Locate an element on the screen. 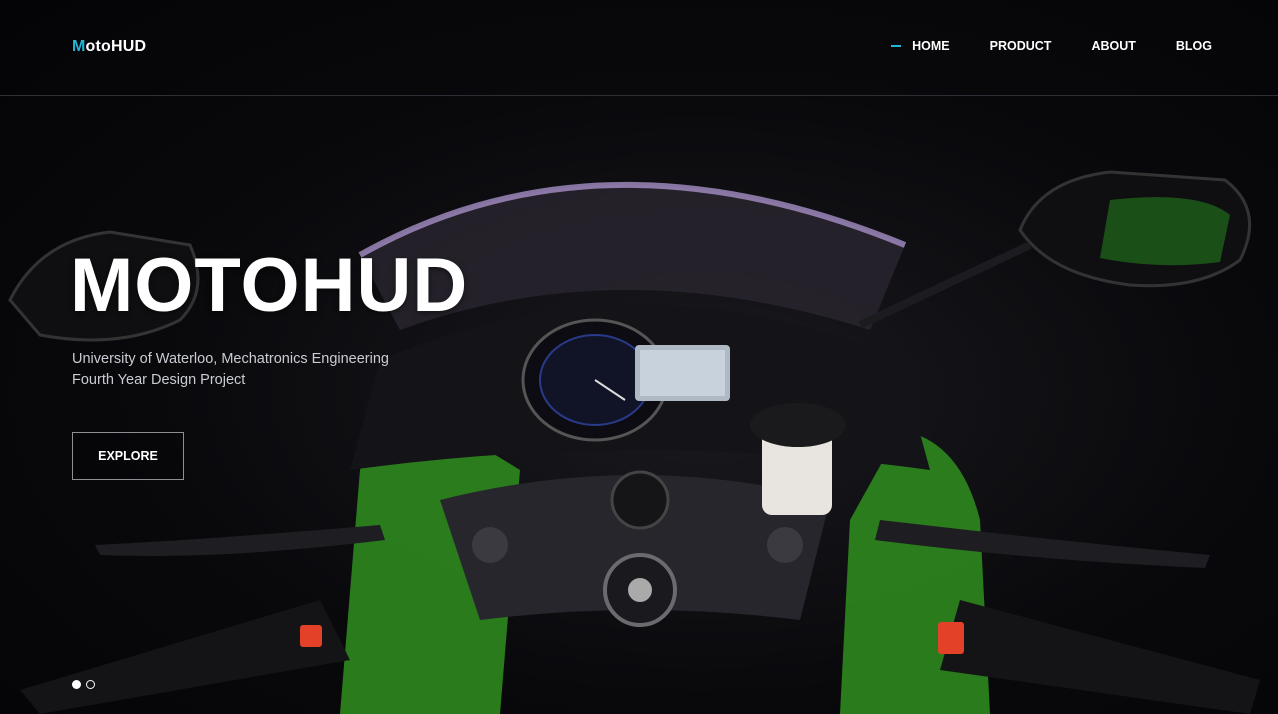  logo-text: otoHUD is located at coordinates (116, 46).